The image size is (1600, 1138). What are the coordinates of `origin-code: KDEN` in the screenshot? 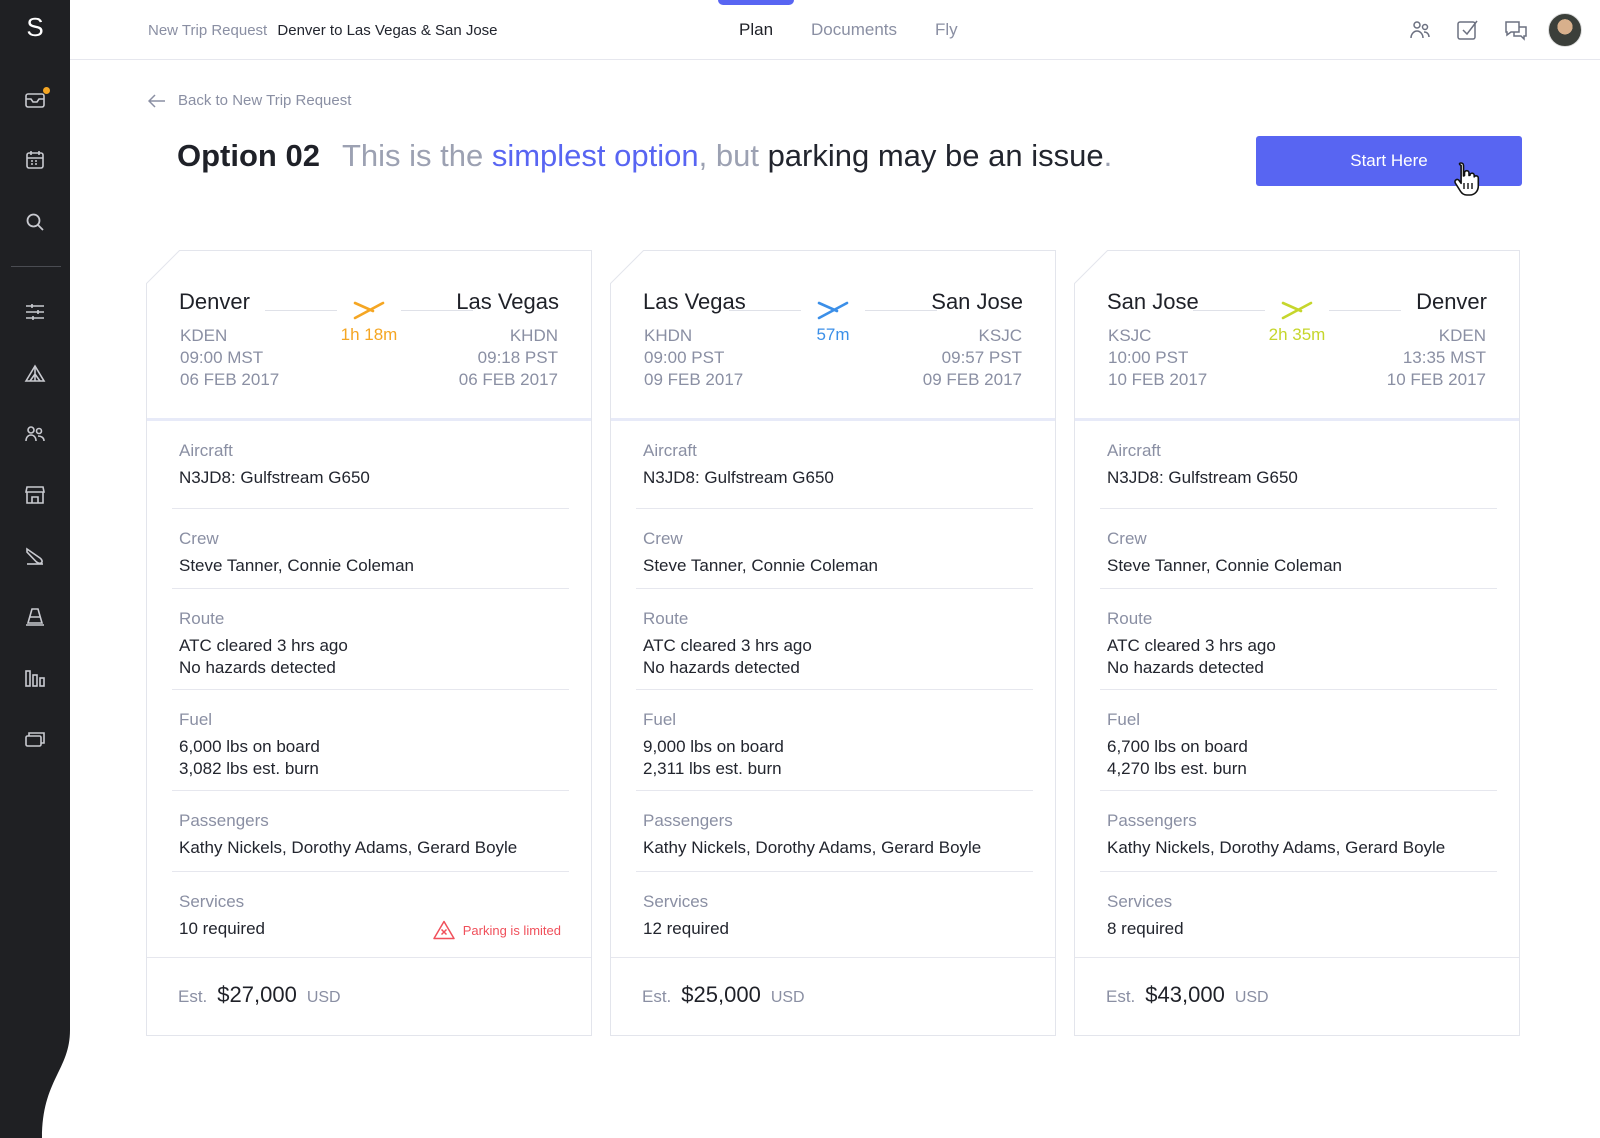 It's located at (204, 335).